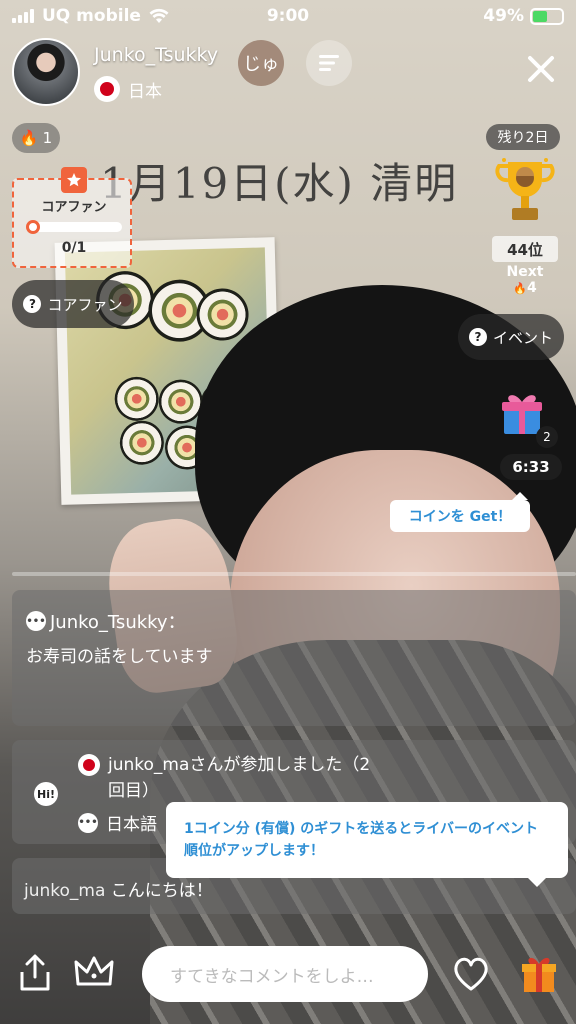  I want to click on battery-group: 49%, so click(523, 16).